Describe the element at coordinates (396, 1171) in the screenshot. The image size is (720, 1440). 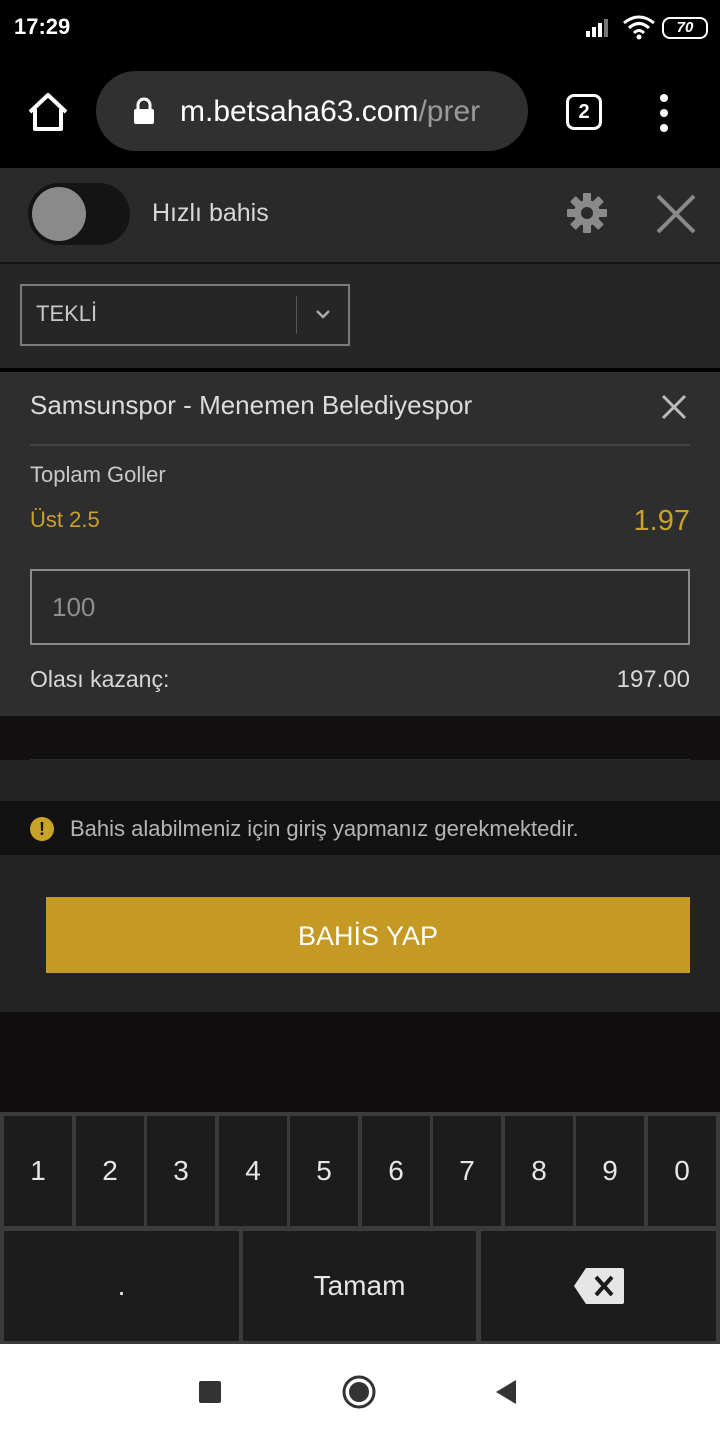
I see `key-6: 6` at that location.